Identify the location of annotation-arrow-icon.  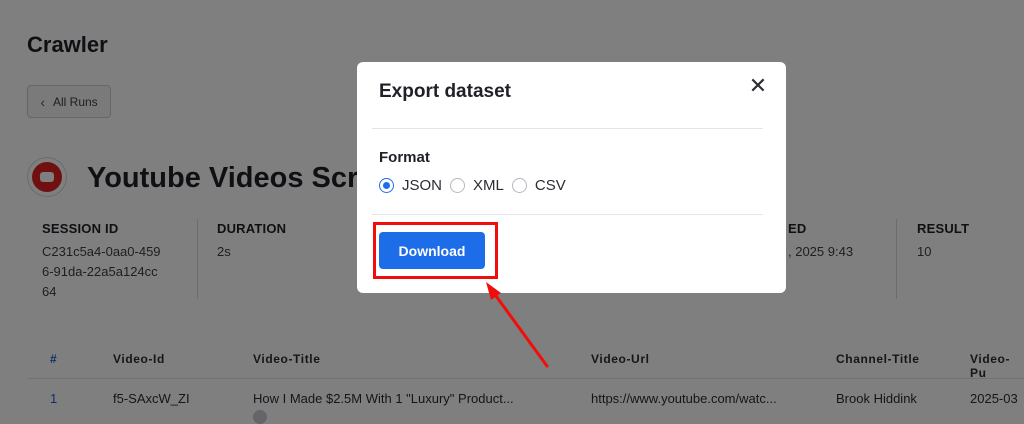
(517, 325).